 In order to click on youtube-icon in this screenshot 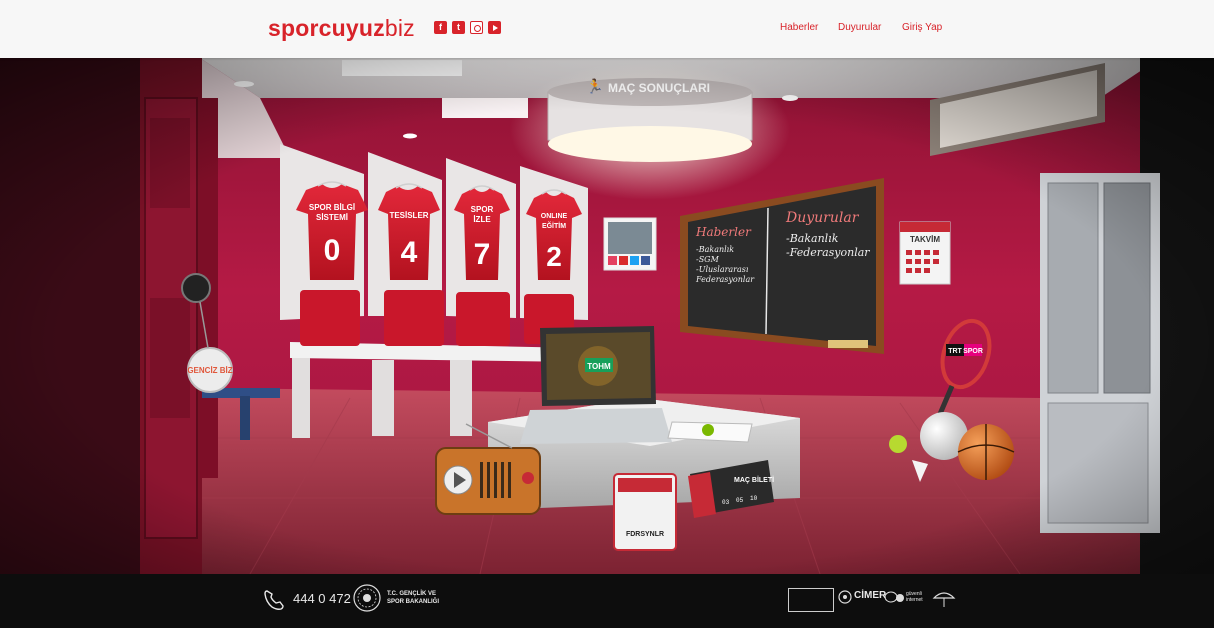, I will do `click(494, 27)`.